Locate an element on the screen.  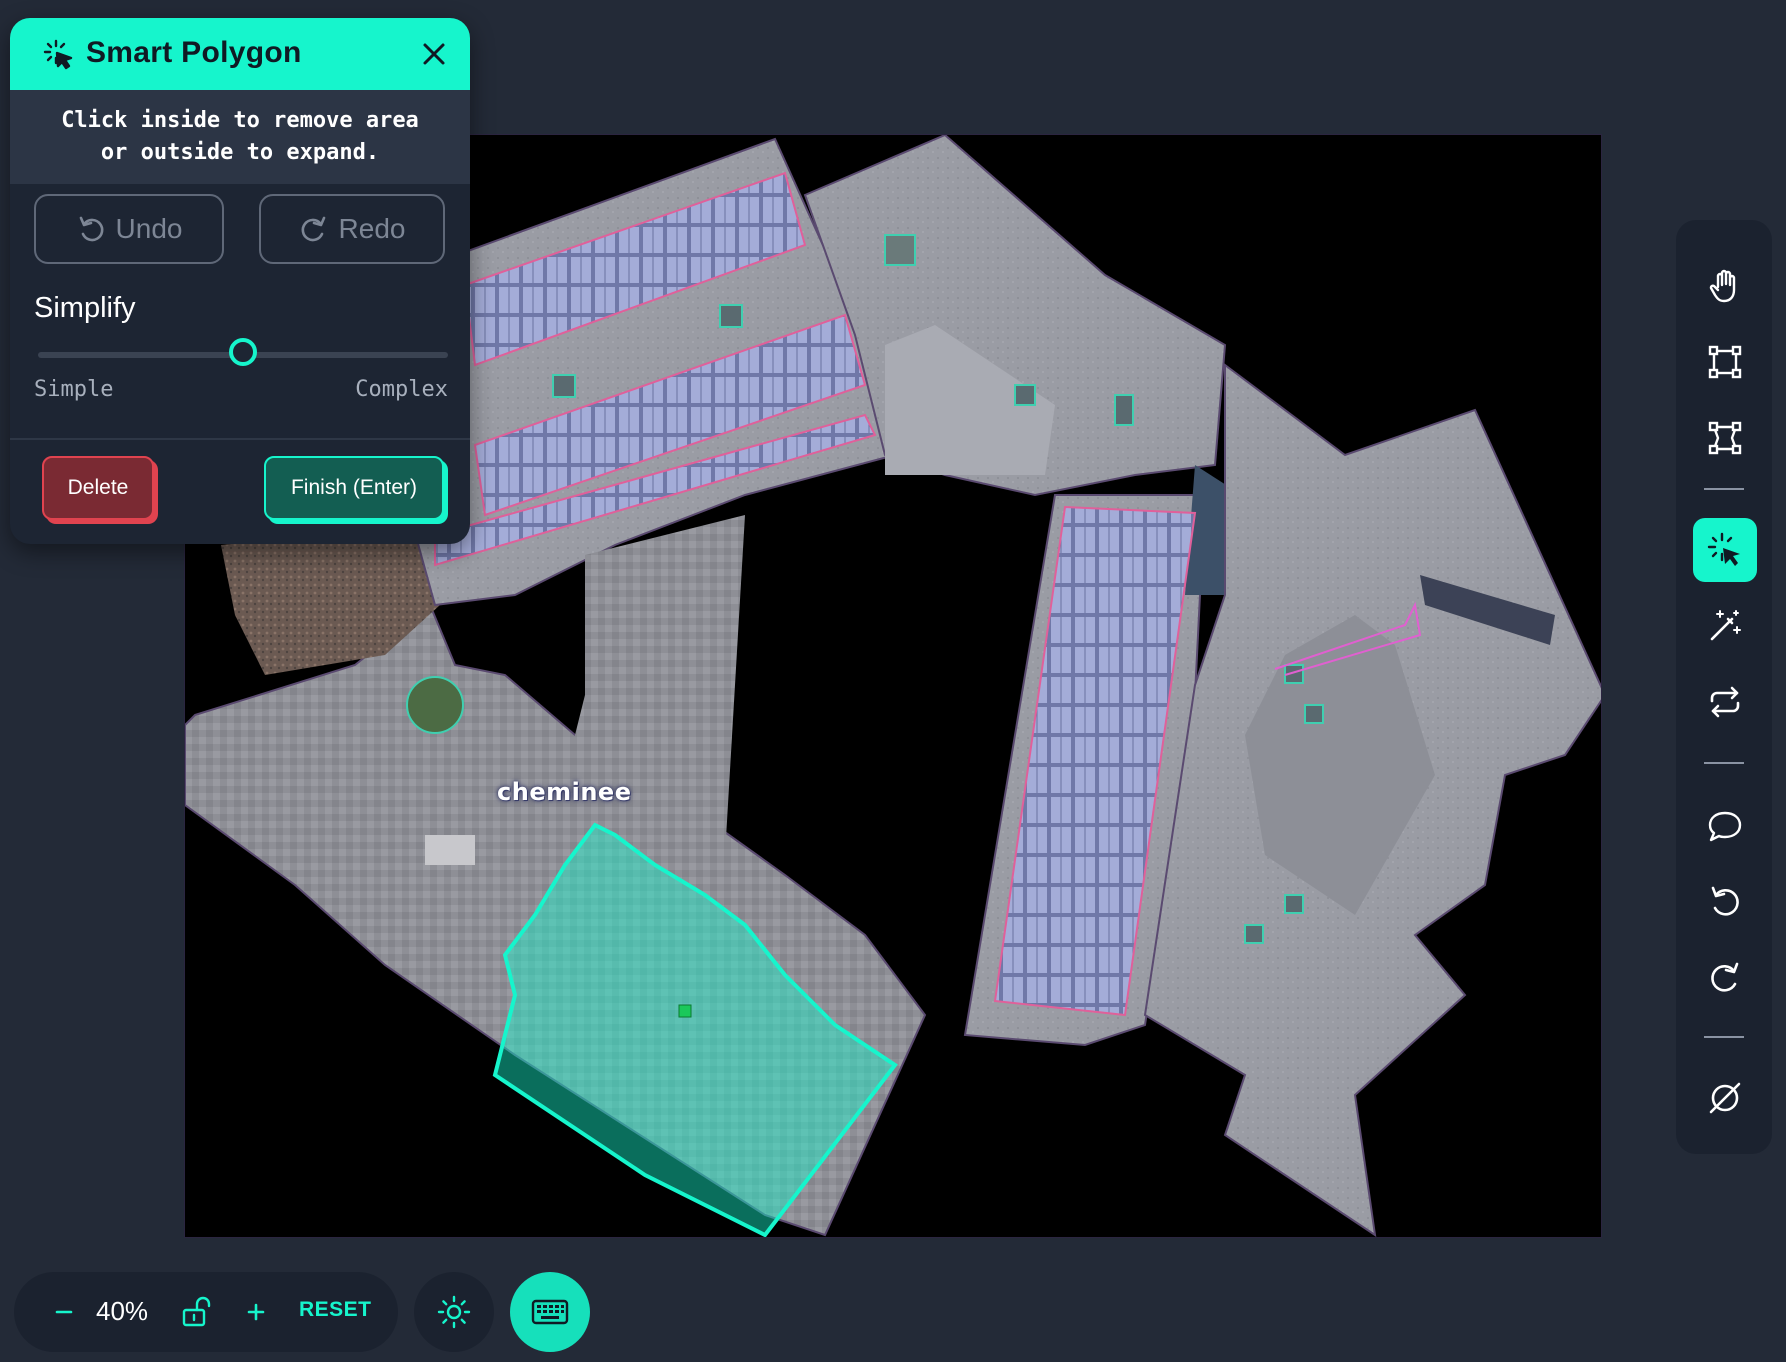
undo-tool is located at coordinates (1725, 902).